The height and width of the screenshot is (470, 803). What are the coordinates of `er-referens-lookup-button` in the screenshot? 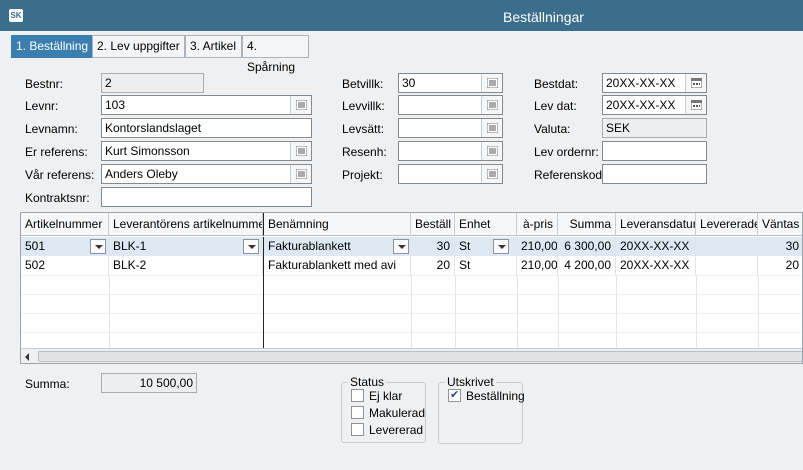 It's located at (300, 151).